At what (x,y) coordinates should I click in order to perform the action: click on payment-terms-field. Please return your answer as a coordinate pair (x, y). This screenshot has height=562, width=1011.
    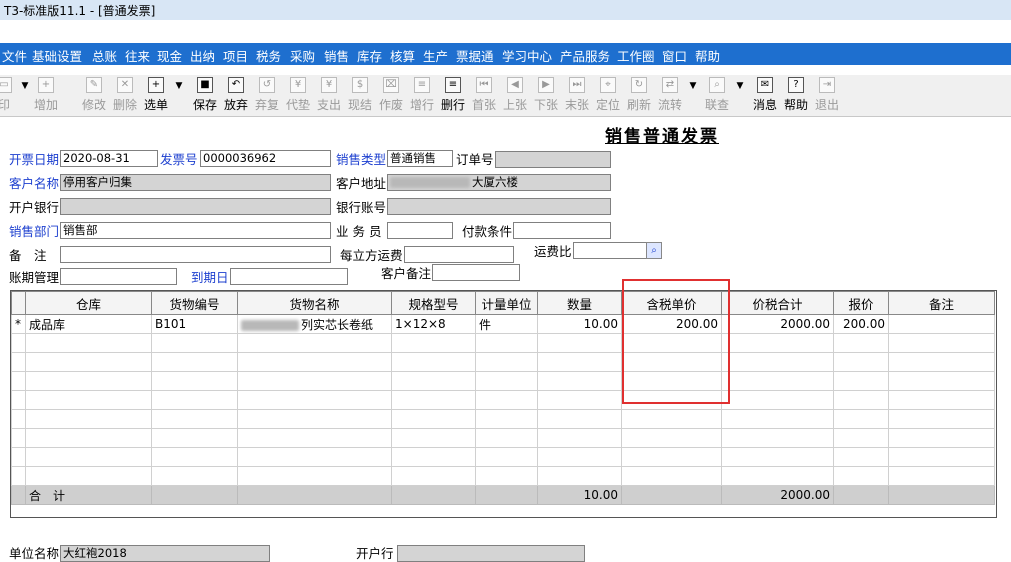
    Looking at the image, I should click on (562, 230).